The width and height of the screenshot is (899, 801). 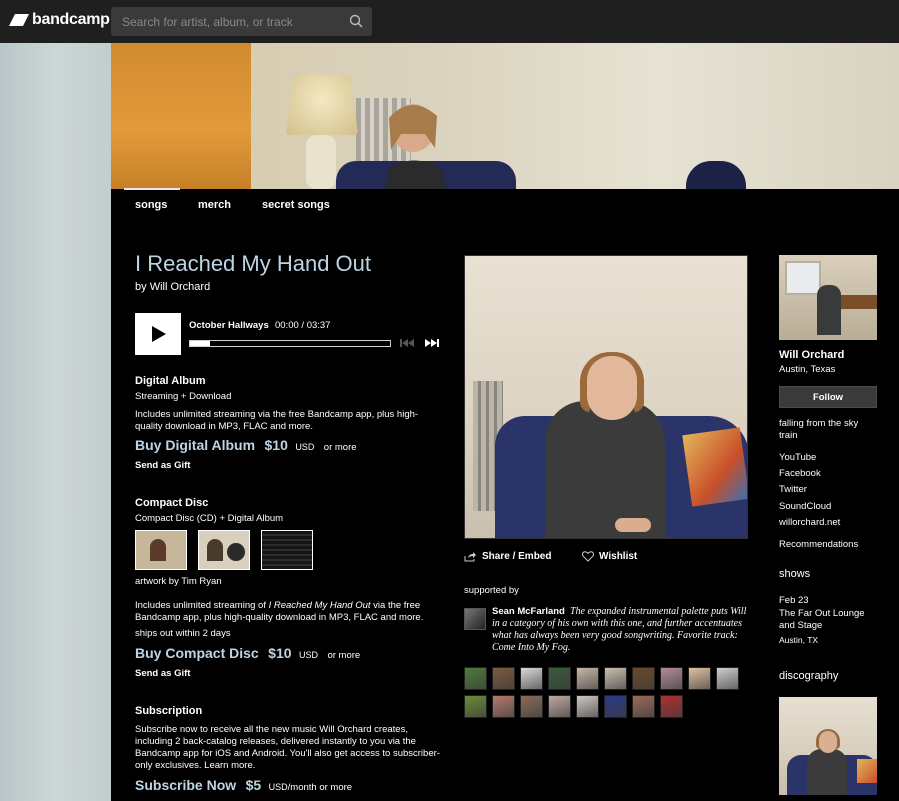 What do you see at coordinates (828, 397) in the screenshot?
I see `follow-button: Follow` at bounding box center [828, 397].